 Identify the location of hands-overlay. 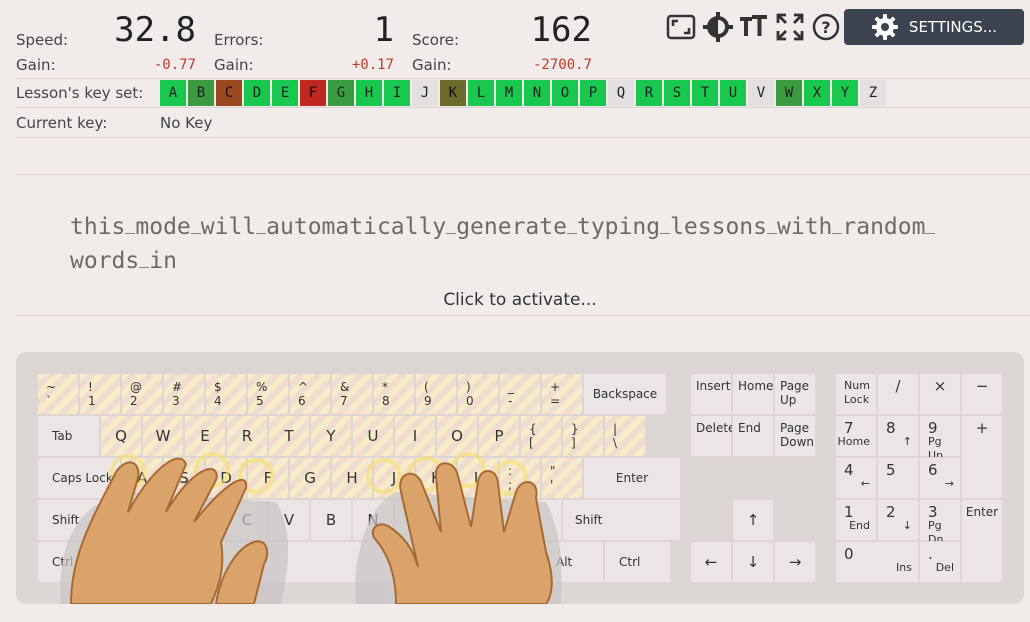
(311, 528).